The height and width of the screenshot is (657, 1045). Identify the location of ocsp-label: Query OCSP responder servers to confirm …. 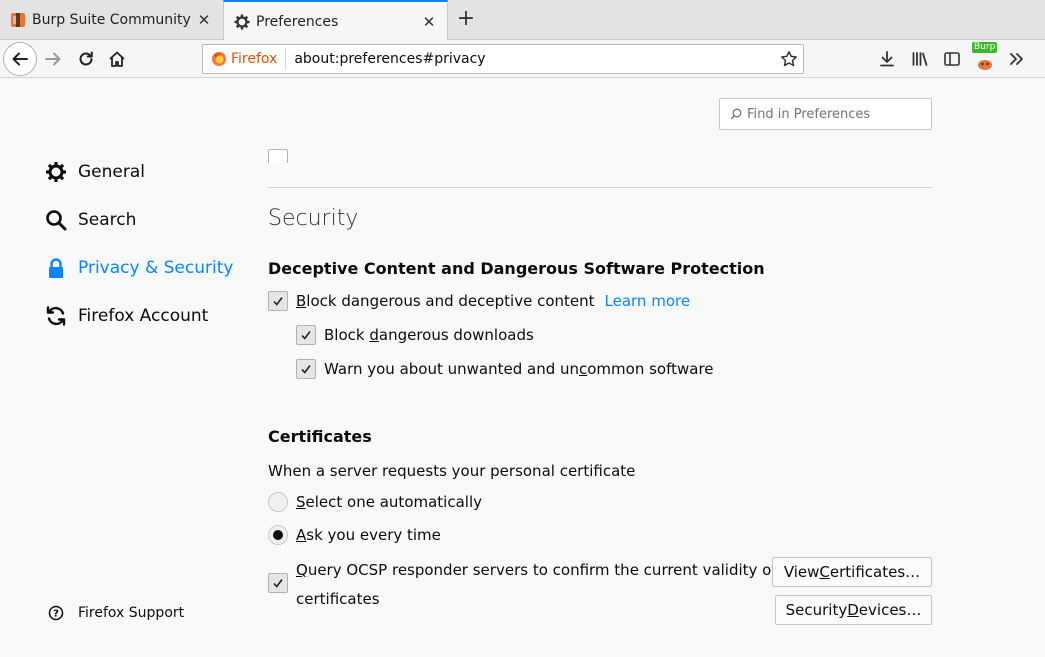
(536, 584).